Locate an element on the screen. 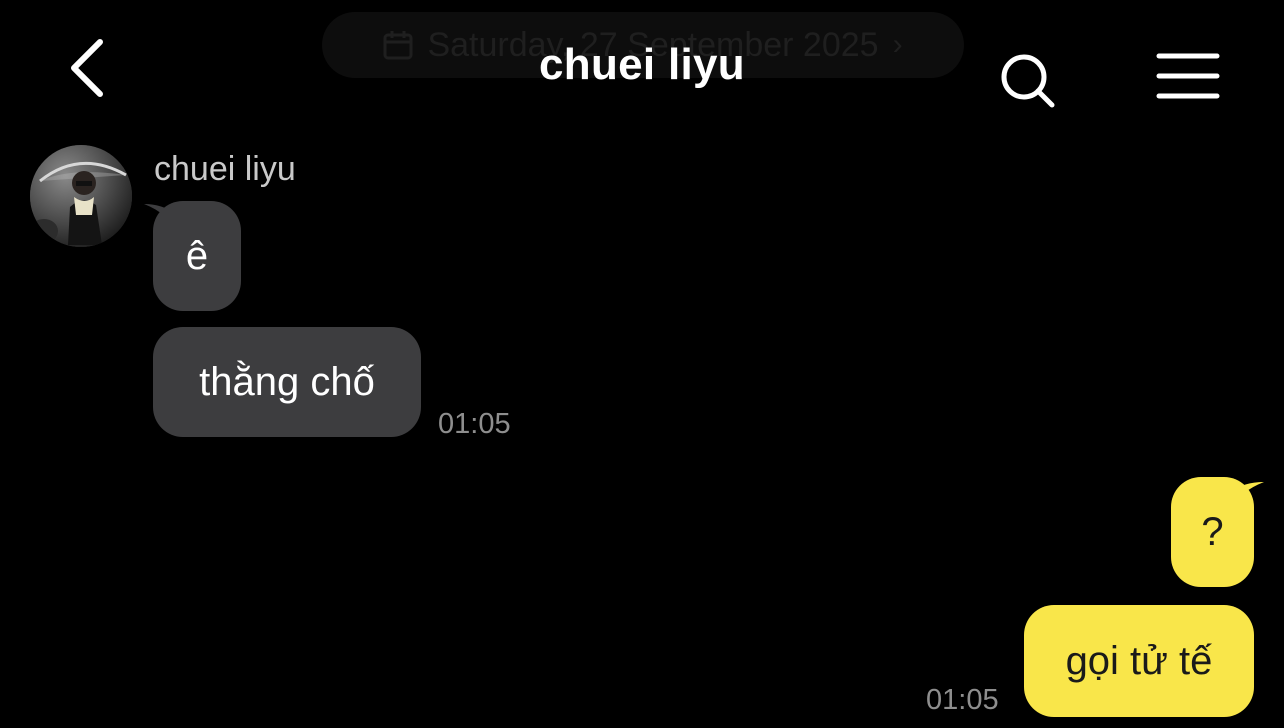  outgoing-message: gọi tử tế is located at coordinates (1139, 661).